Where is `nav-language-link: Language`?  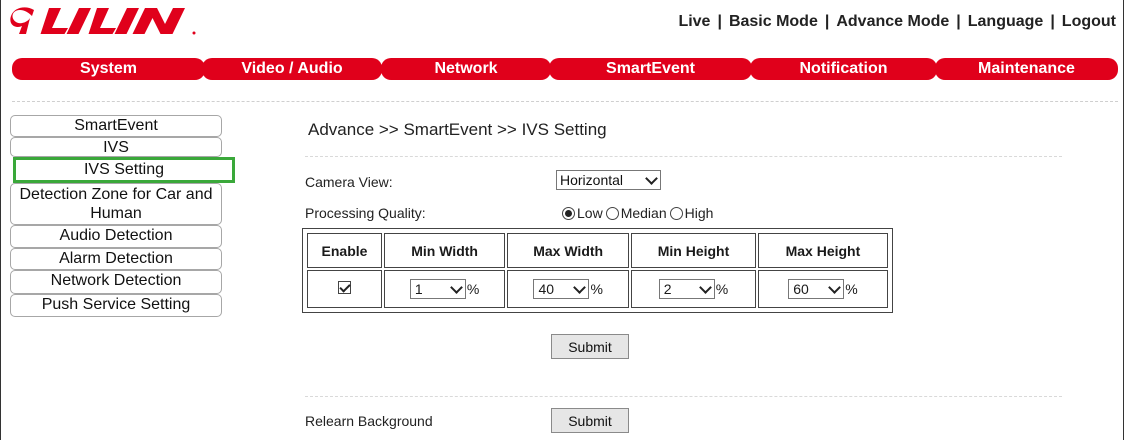 nav-language-link: Language is located at coordinates (1006, 21).